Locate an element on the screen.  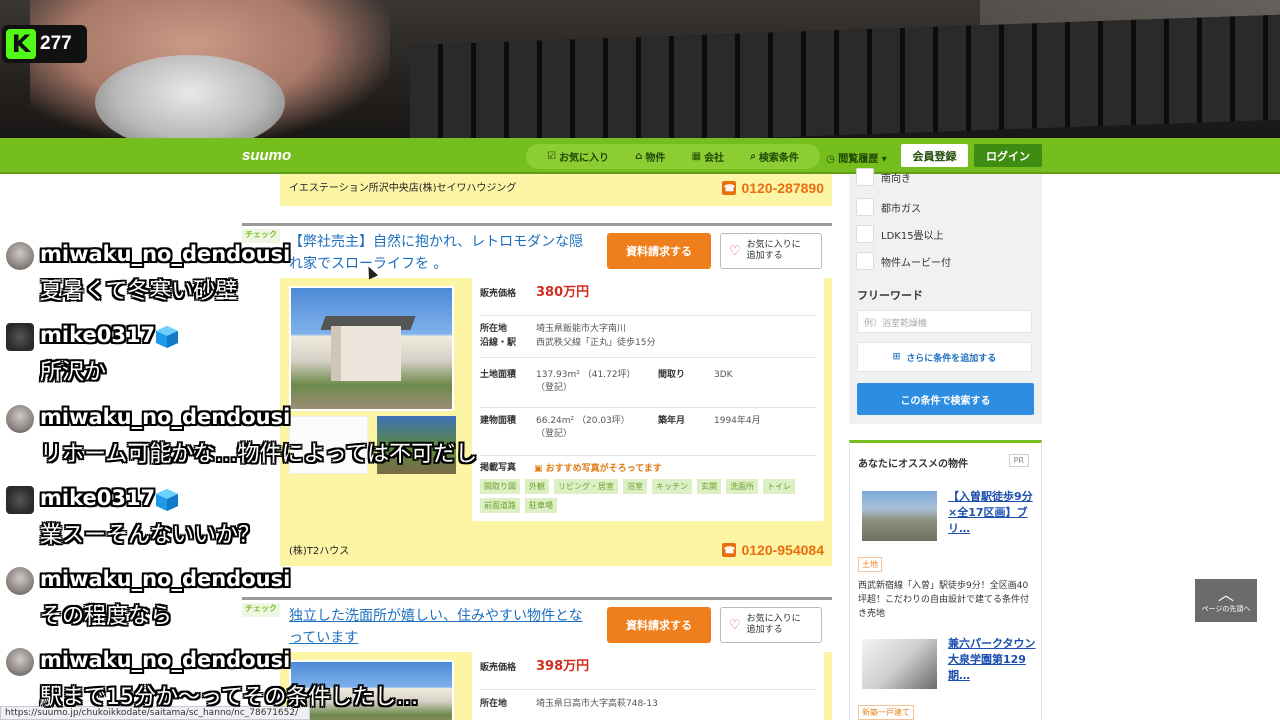
history-label: 閲覧履歴 is located at coordinates (858, 159).